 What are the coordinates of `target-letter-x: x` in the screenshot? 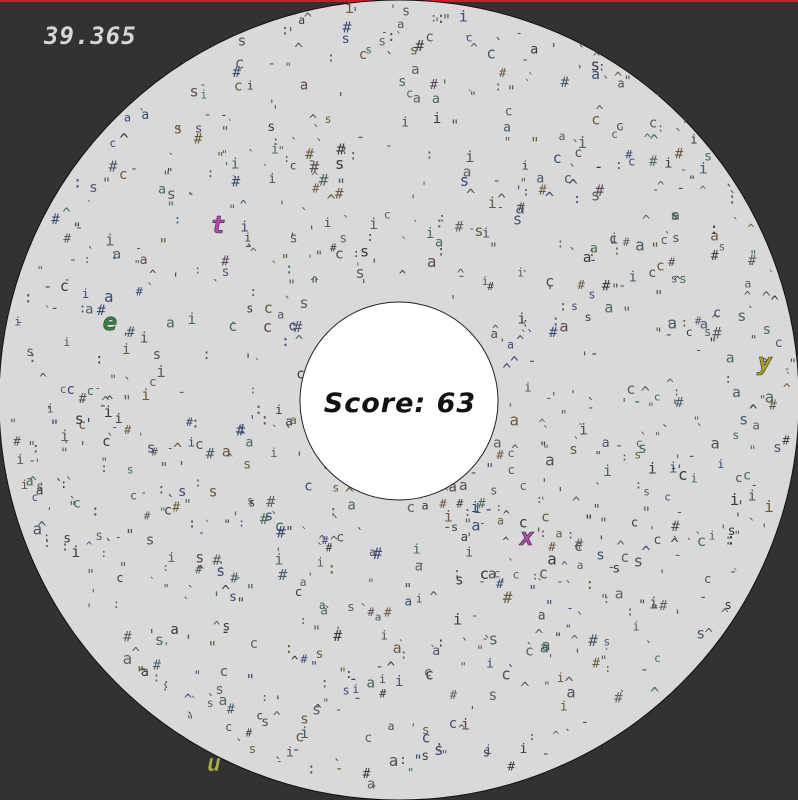 It's located at (526, 537).